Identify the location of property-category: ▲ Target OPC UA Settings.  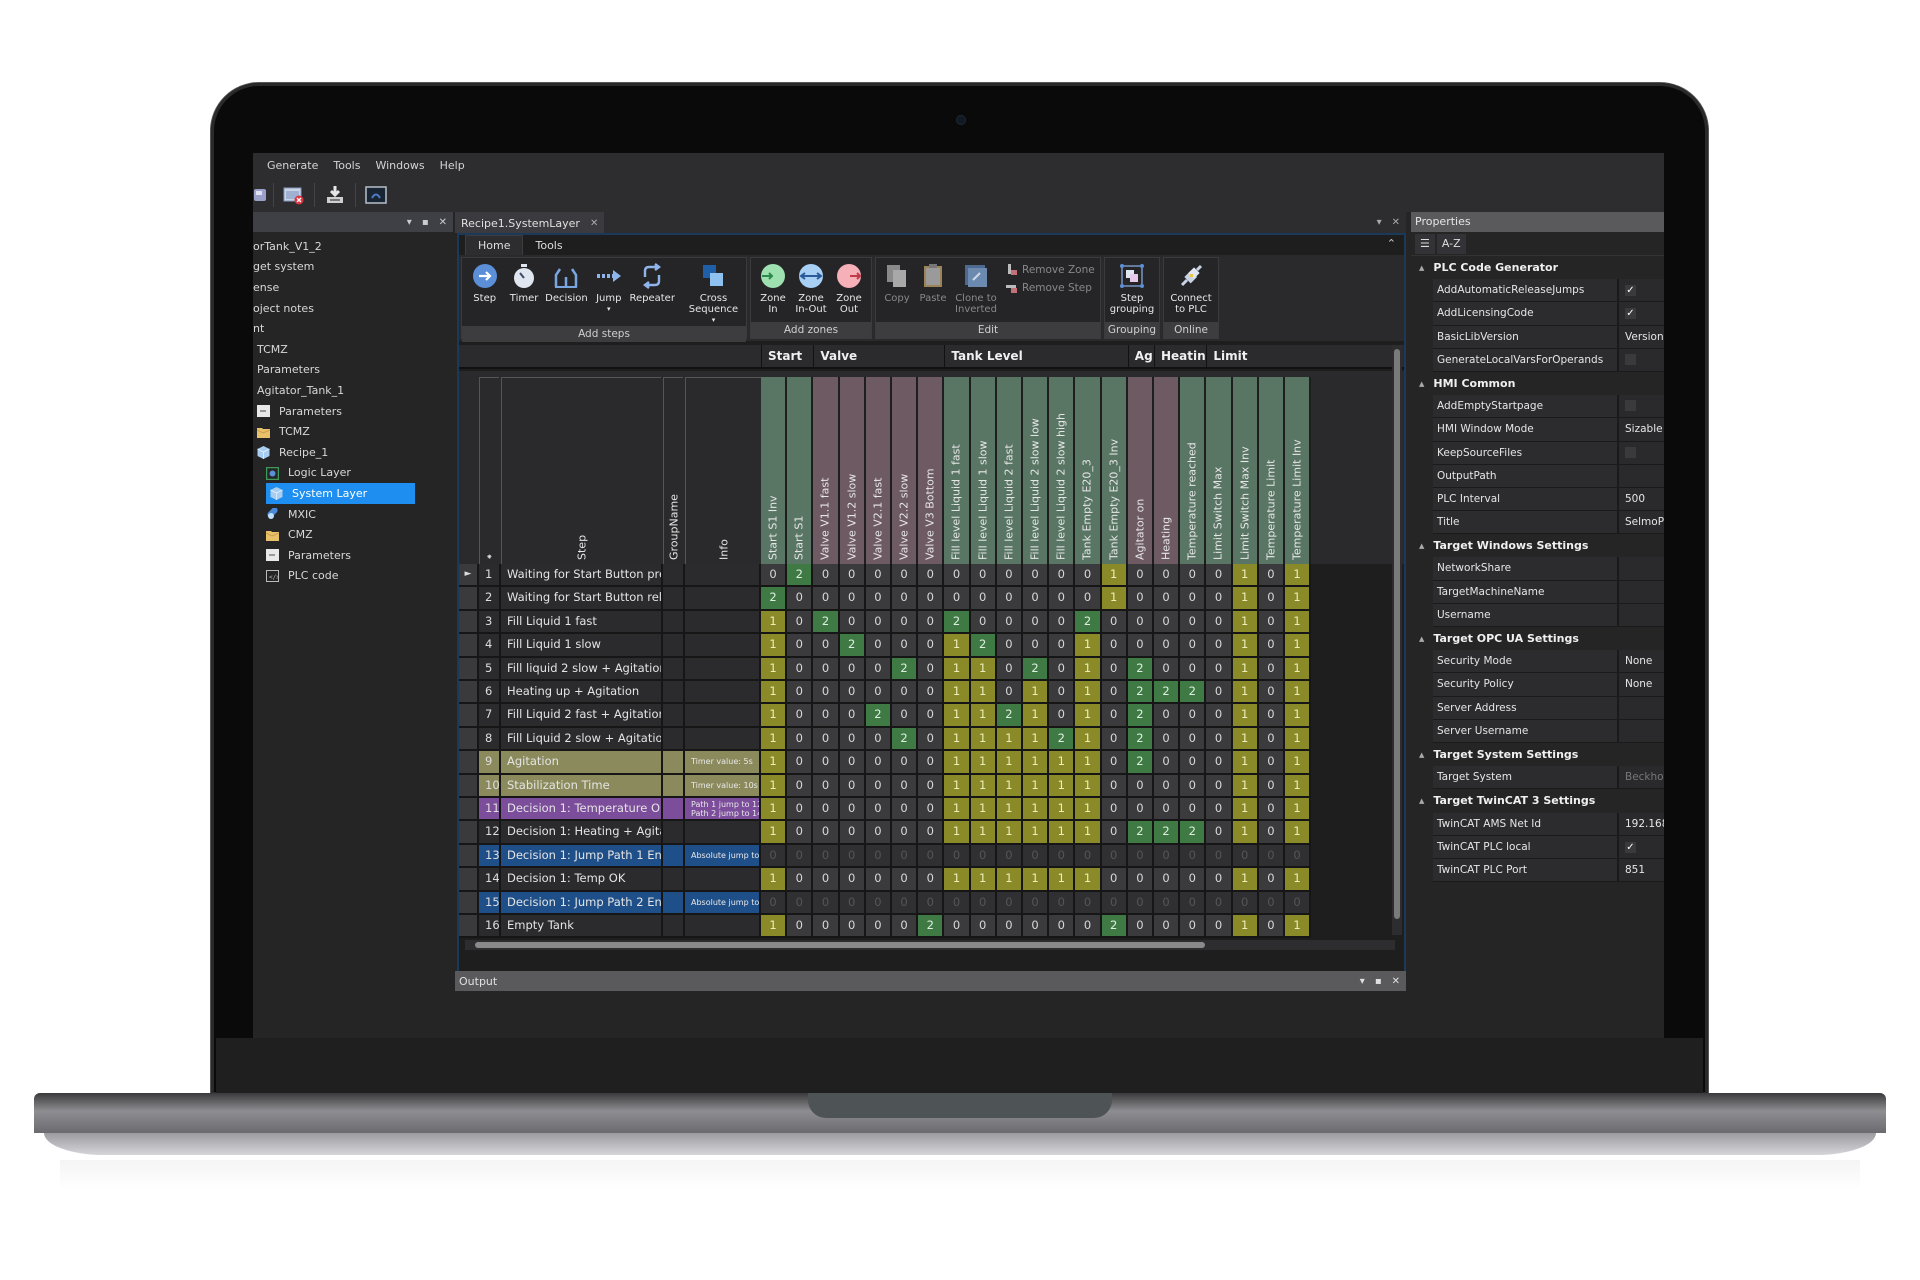
(1537, 638).